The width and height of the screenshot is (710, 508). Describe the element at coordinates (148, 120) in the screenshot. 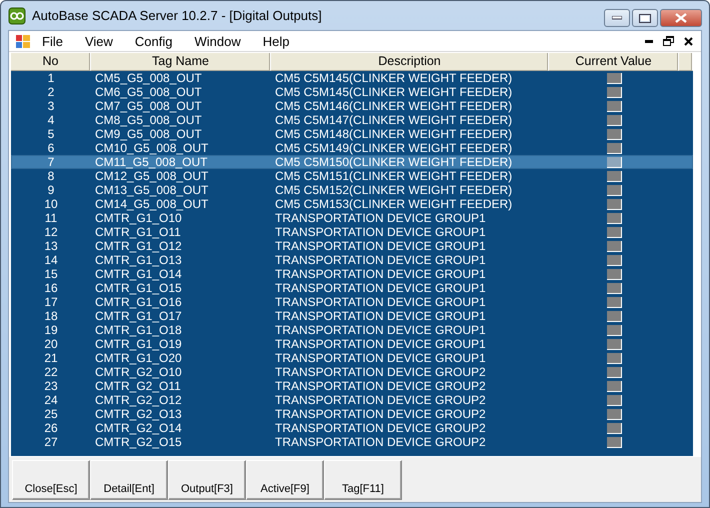

I see `table-cell-text: CM8_G5_008_OUT` at that location.